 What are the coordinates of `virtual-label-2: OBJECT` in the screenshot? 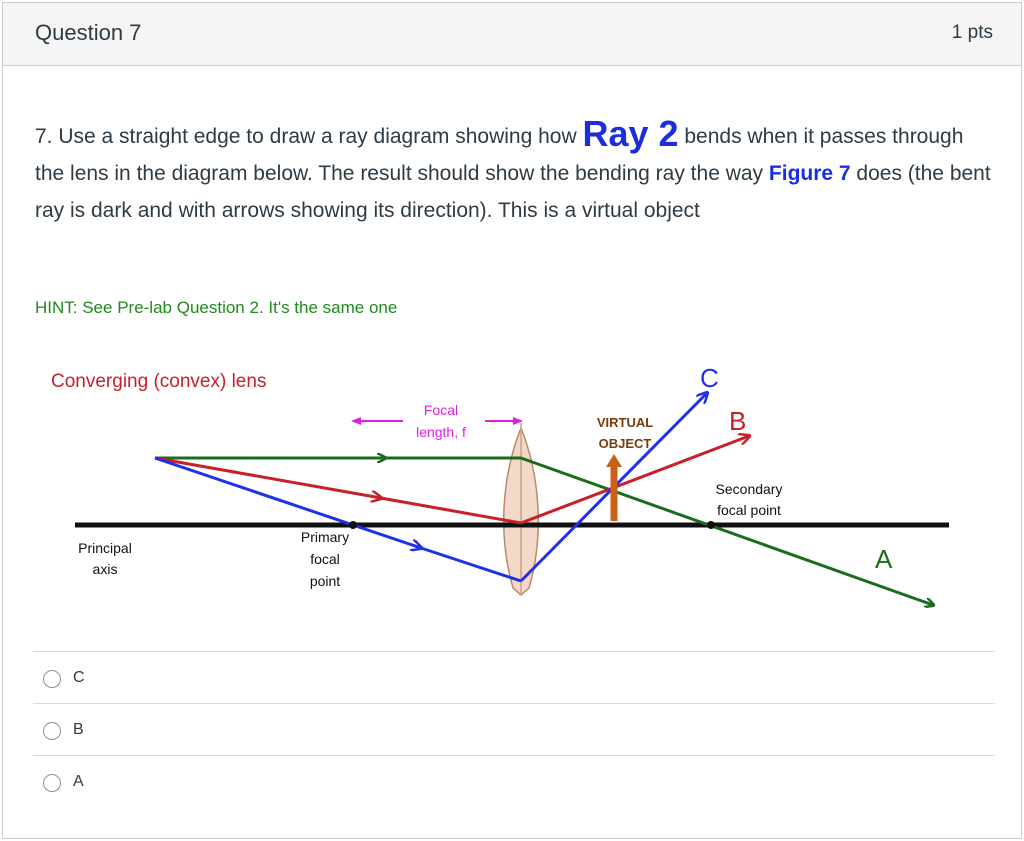 It's located at (625, 443).